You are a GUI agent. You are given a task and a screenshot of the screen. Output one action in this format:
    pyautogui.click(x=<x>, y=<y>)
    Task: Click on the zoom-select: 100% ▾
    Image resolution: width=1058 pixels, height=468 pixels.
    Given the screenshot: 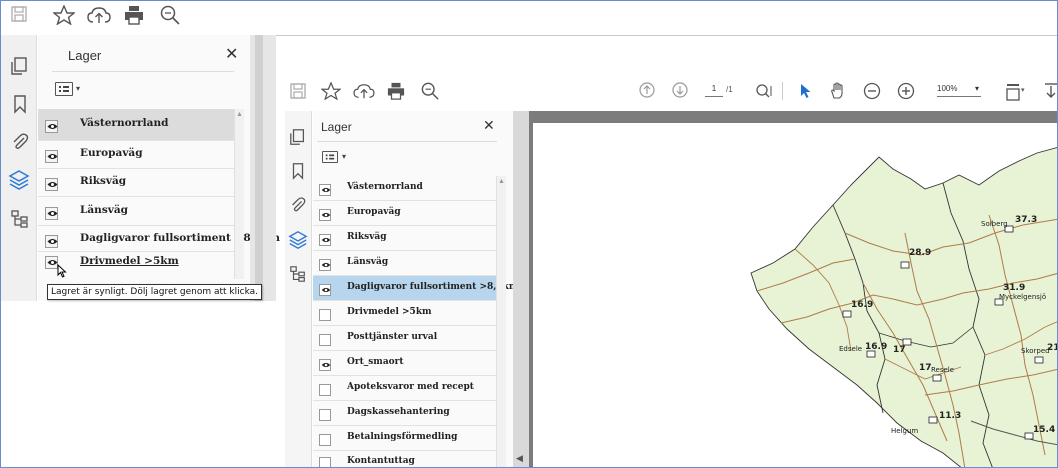 What is the action you would take?
    pyautogui.click(x=959, y=90)
    